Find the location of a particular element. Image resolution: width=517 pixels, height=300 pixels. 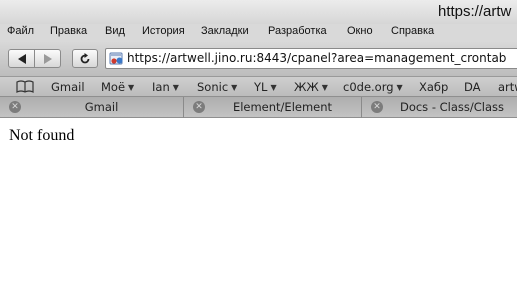

forward-arrow-icon is located at coordinates (47, 58).